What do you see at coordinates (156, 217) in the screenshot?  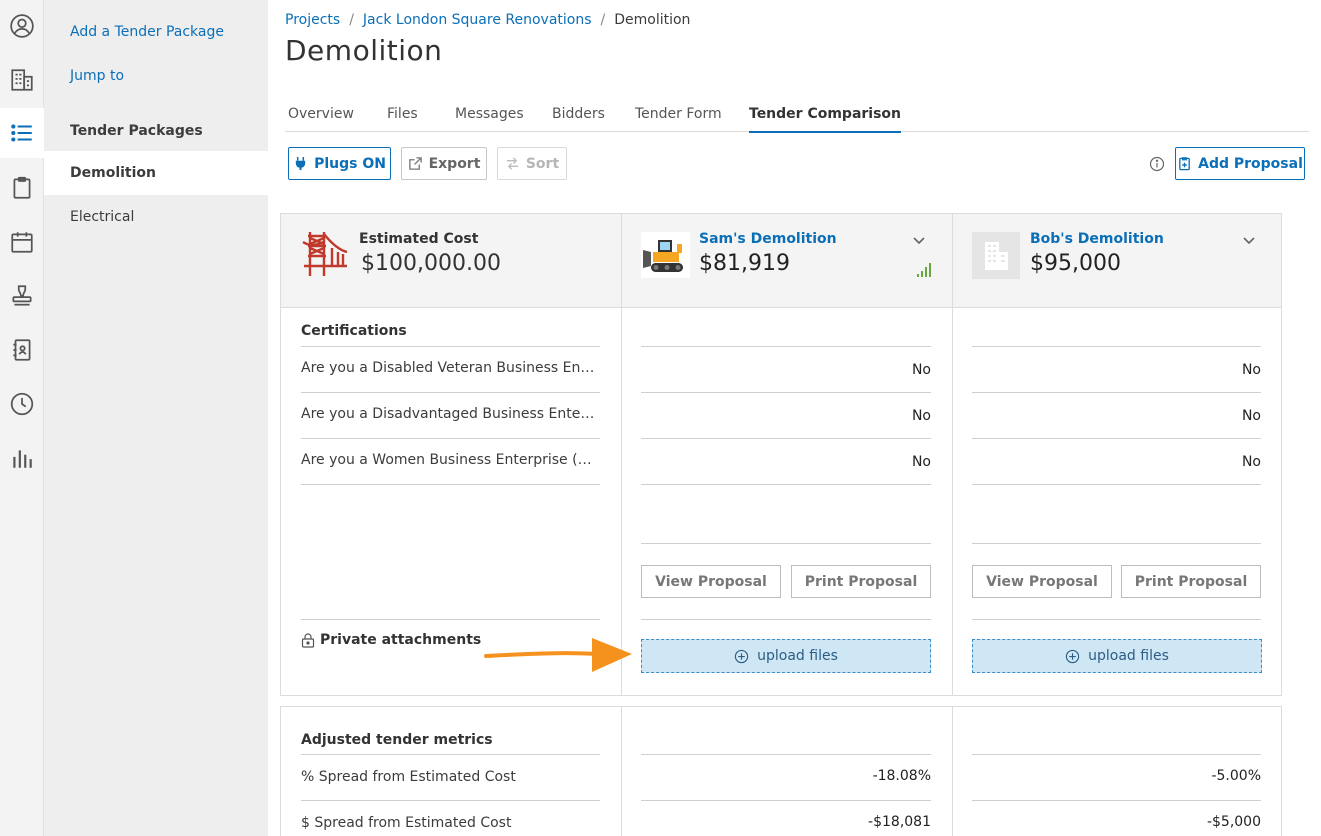 I see `sidebar-item-electrical: Electrical` at bounding box center [156, 217].